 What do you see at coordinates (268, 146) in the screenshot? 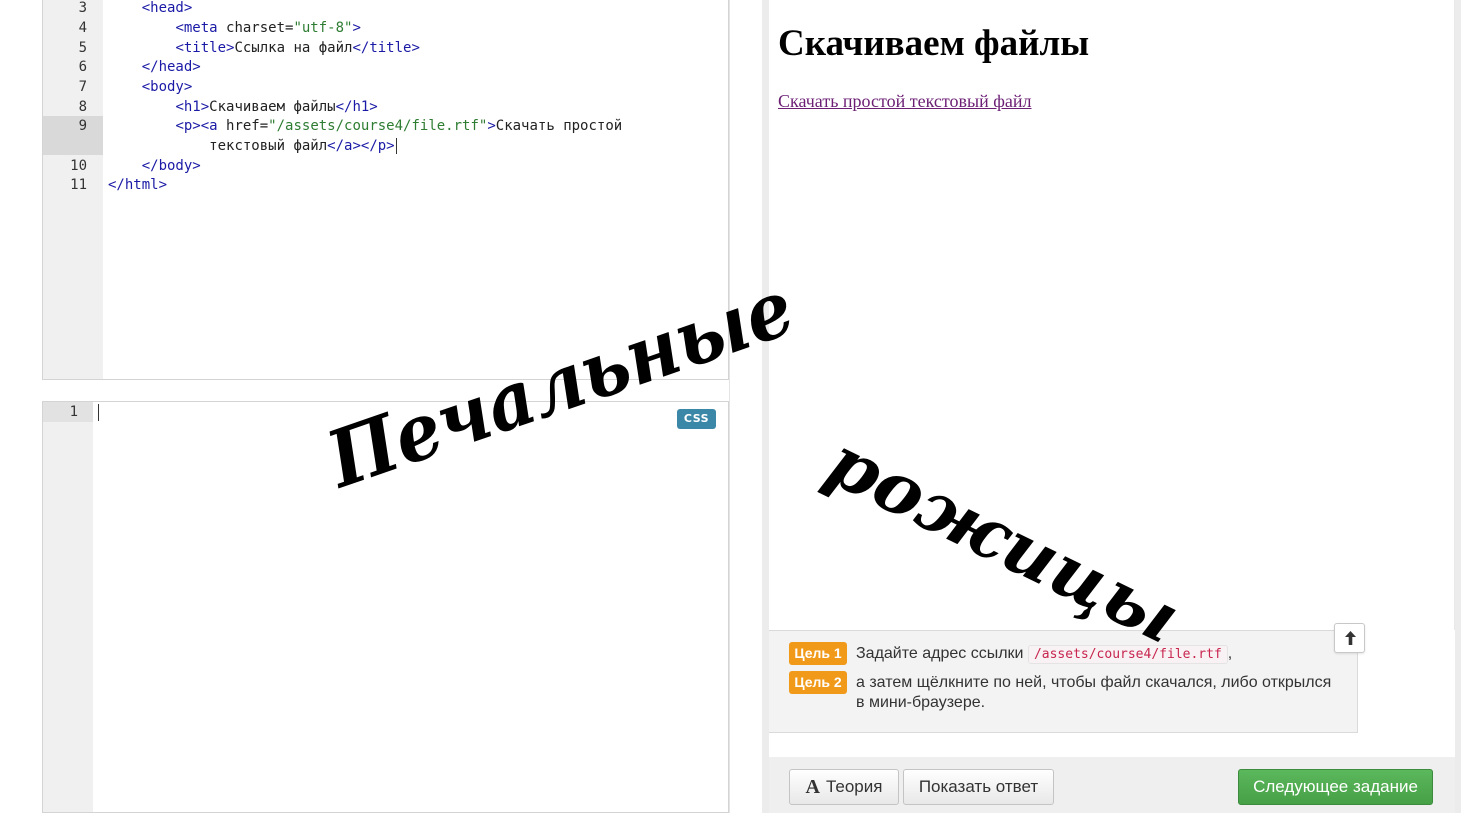
I see `code-token: текстовый файл` at bounding box center [268, 146].